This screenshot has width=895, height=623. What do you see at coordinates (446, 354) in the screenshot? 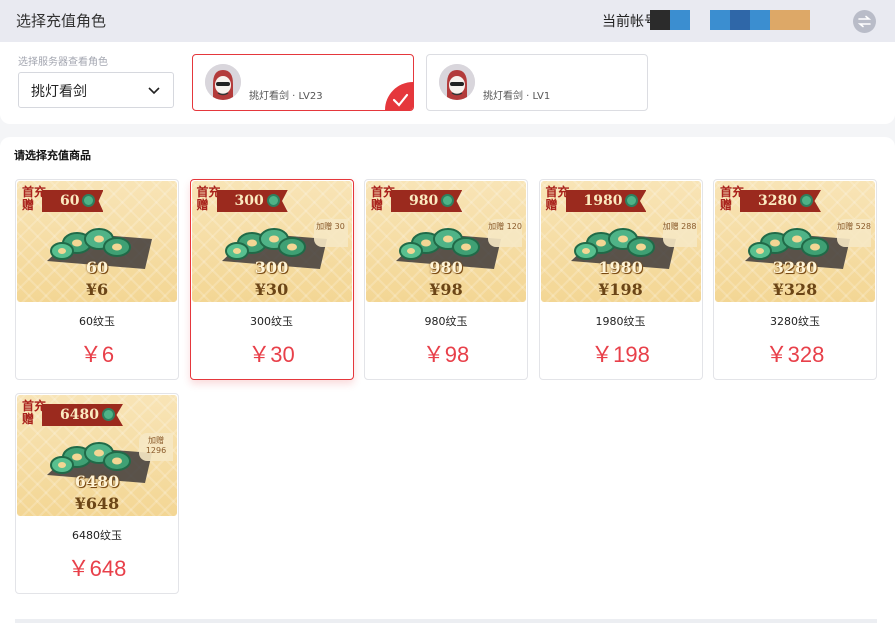
I see `product-price: ￥98` at bounding box center [446, 354].